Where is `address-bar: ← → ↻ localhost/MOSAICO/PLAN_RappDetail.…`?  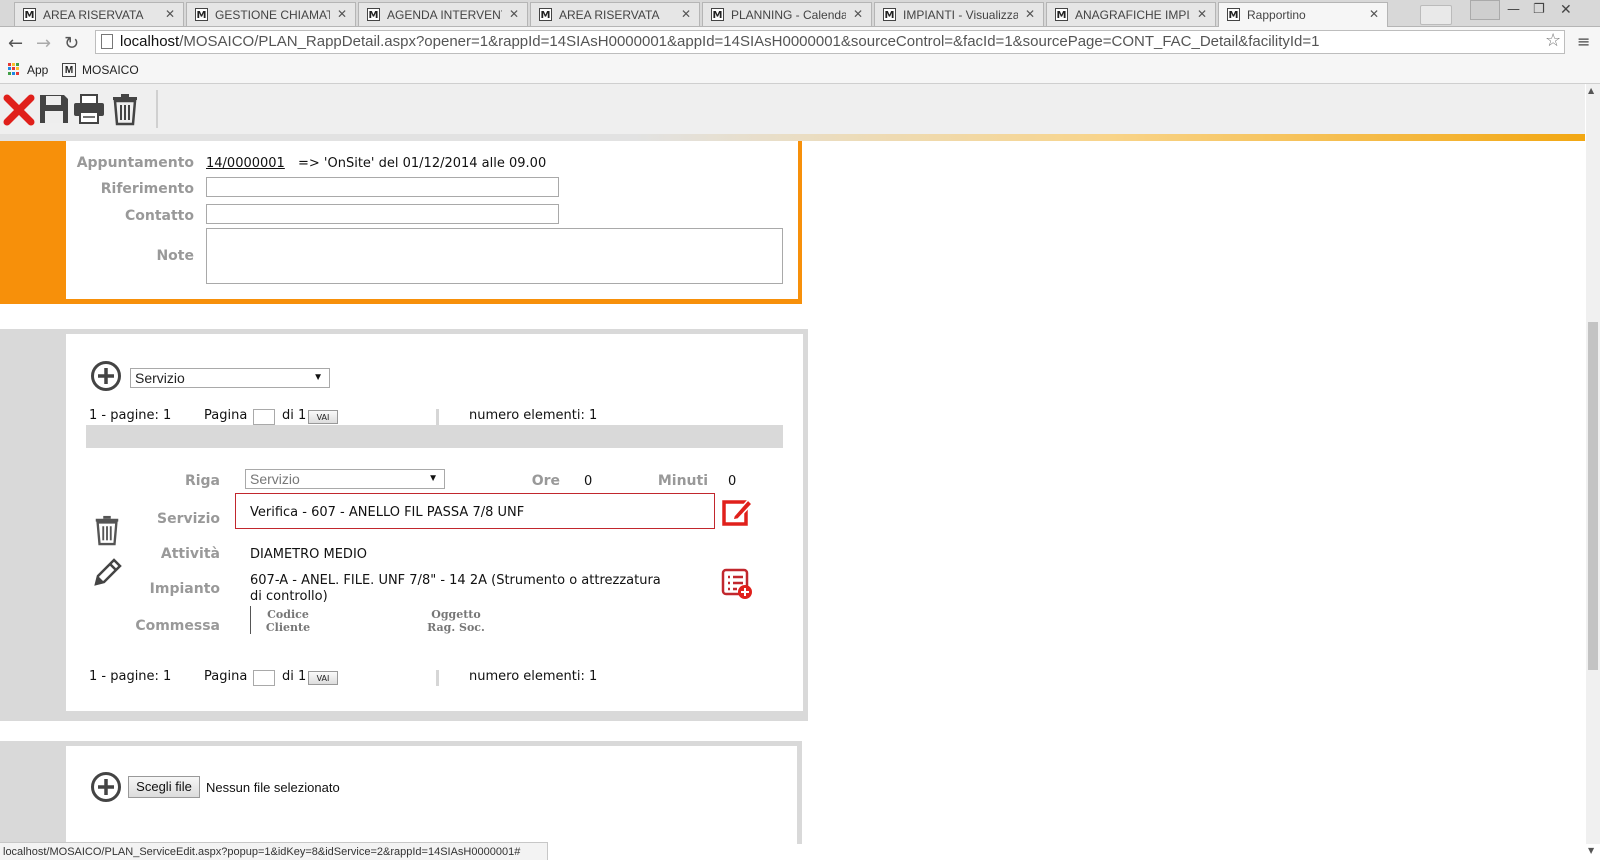
address-bar: ← → ↻ localhost/MOSAICO/PLAN_RappDetail.… is located at coordinates (800, 43).